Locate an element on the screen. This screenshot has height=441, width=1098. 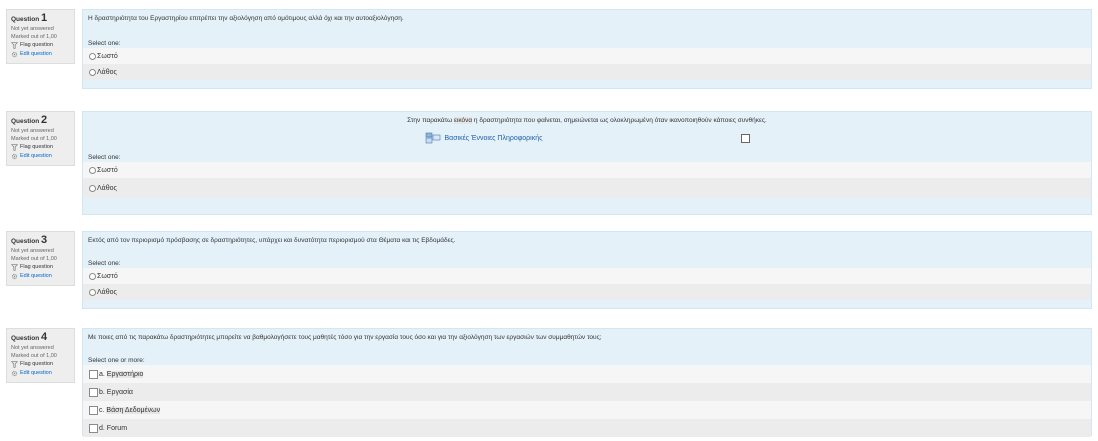
completion-checkbox-icon is located at coordinates (745, 138).